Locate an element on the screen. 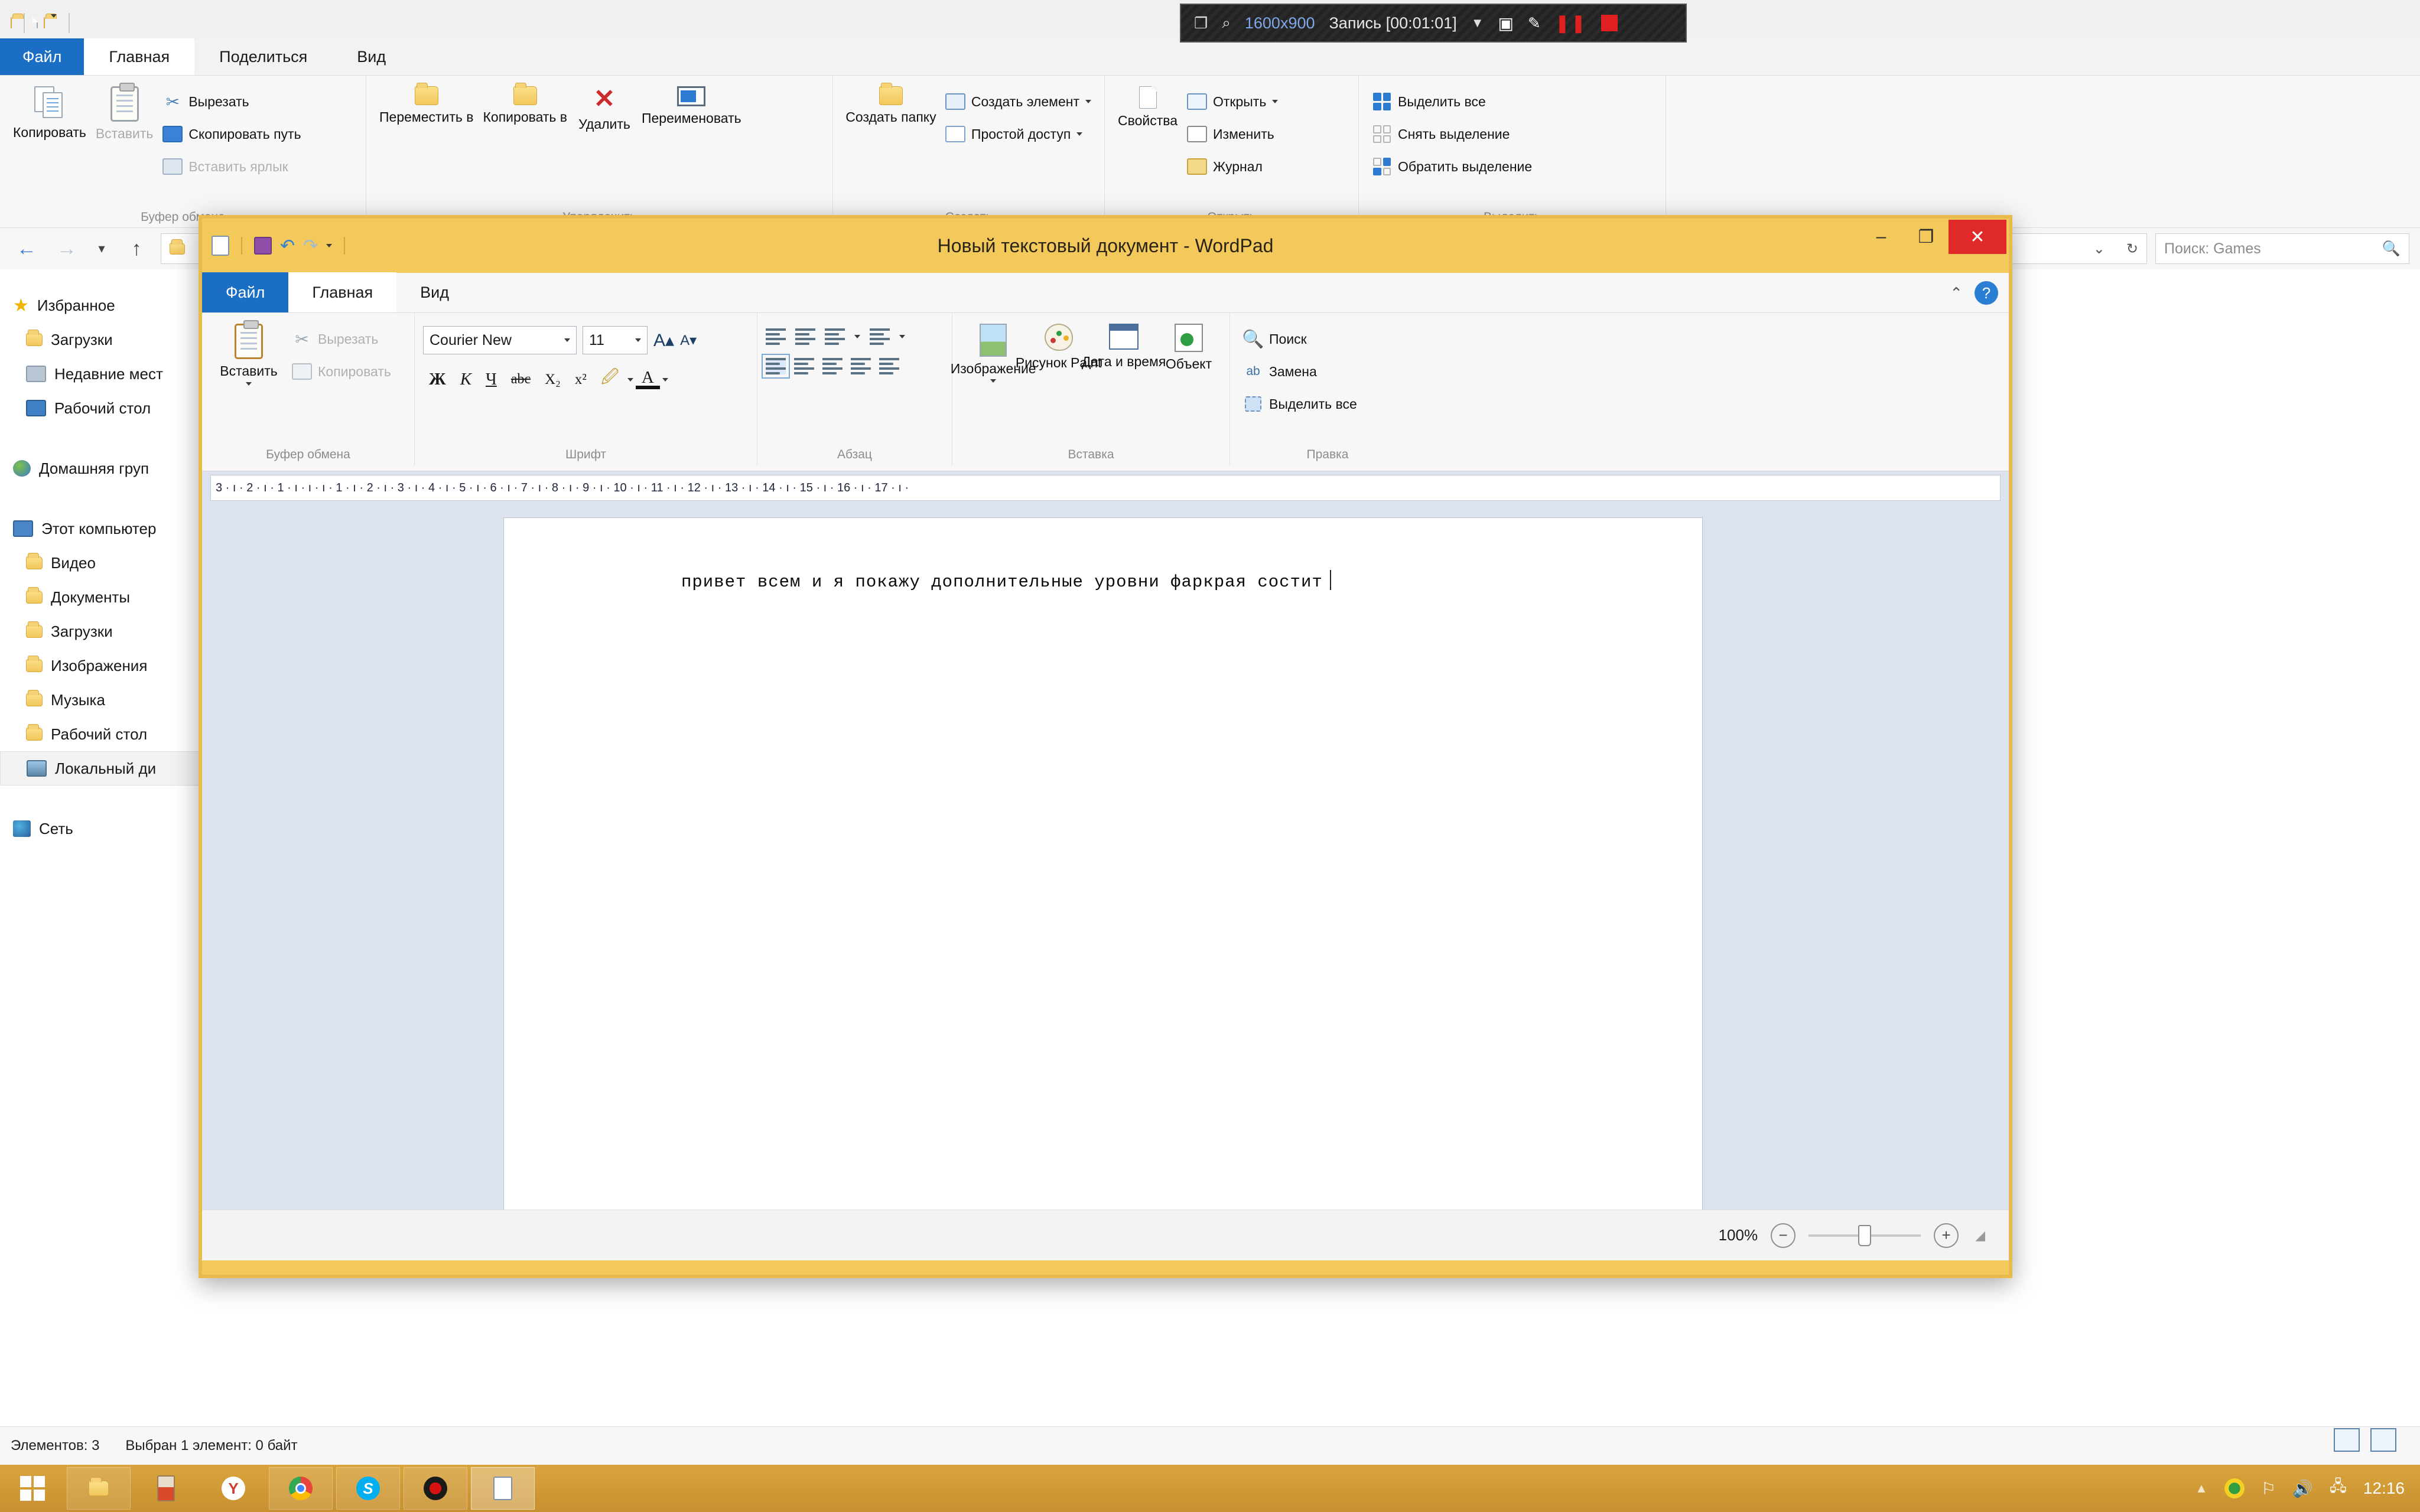 Image resolution: width=2420 pixels, height=1512 pixels. insert-paint-drawing-button: Рисунок Paint is located at coordinates (1058, 392).